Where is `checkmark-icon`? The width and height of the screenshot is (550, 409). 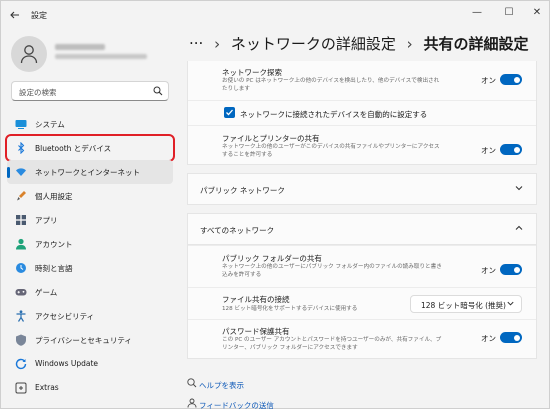
checkmark-icon is located at coordinates (229, 112).